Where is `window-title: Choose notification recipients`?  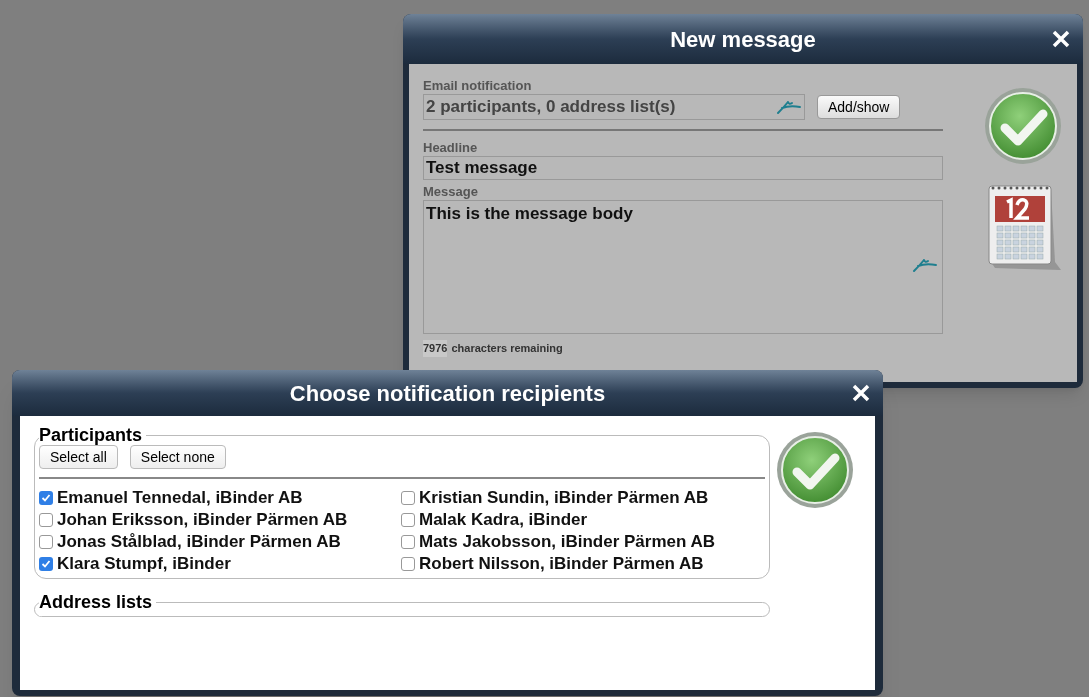 window-title: Choose notification recipients is located at coordinates (447, 393).